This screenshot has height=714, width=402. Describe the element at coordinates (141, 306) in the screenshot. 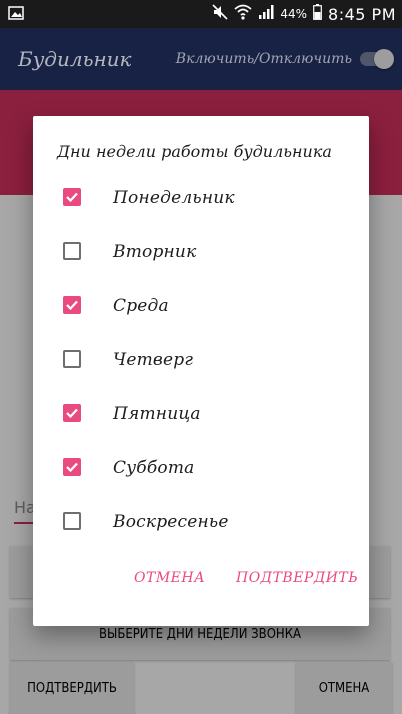

I see `day-label: Среда` at that location.